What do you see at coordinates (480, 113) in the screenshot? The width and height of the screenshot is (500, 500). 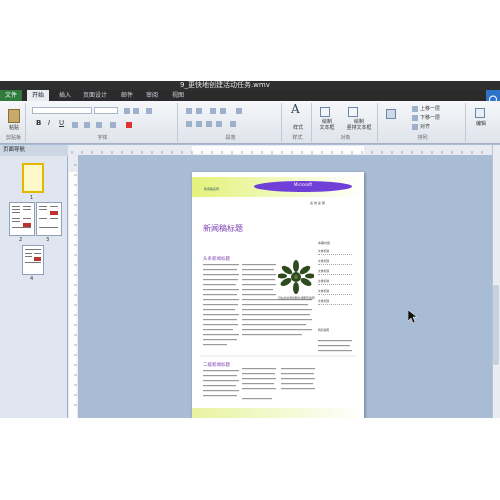 I see `find-icon` at bounding box center [480, 113].